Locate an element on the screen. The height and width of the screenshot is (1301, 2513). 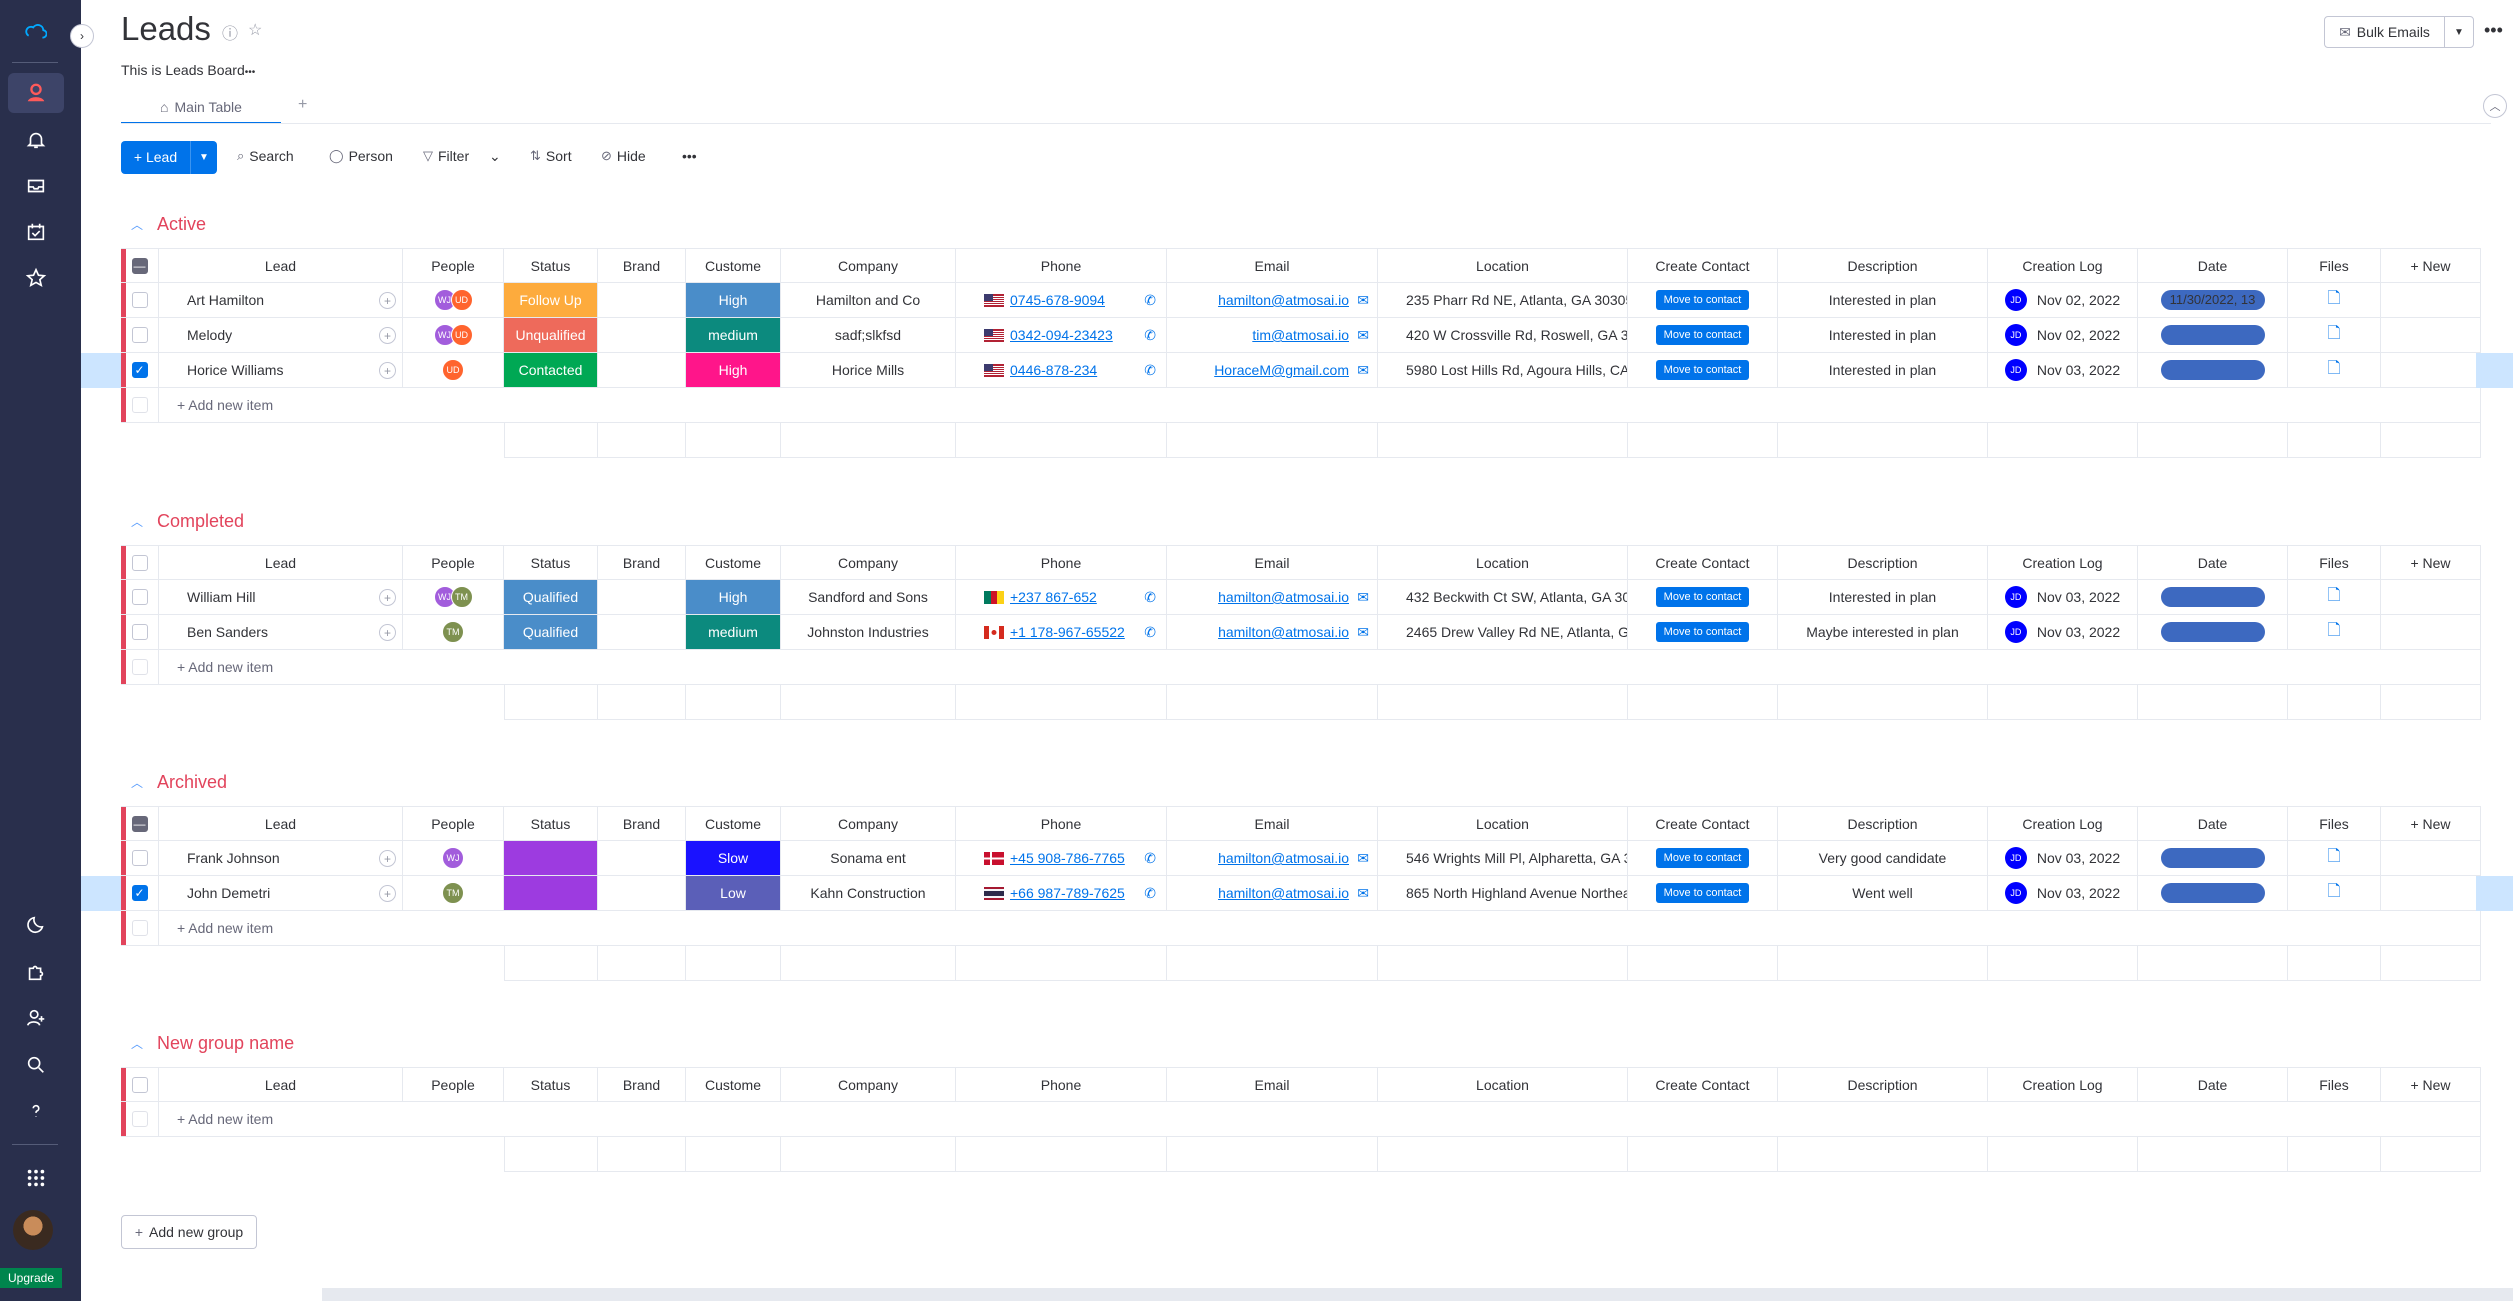
people-cell: TM is located at coordinates (453, 632).